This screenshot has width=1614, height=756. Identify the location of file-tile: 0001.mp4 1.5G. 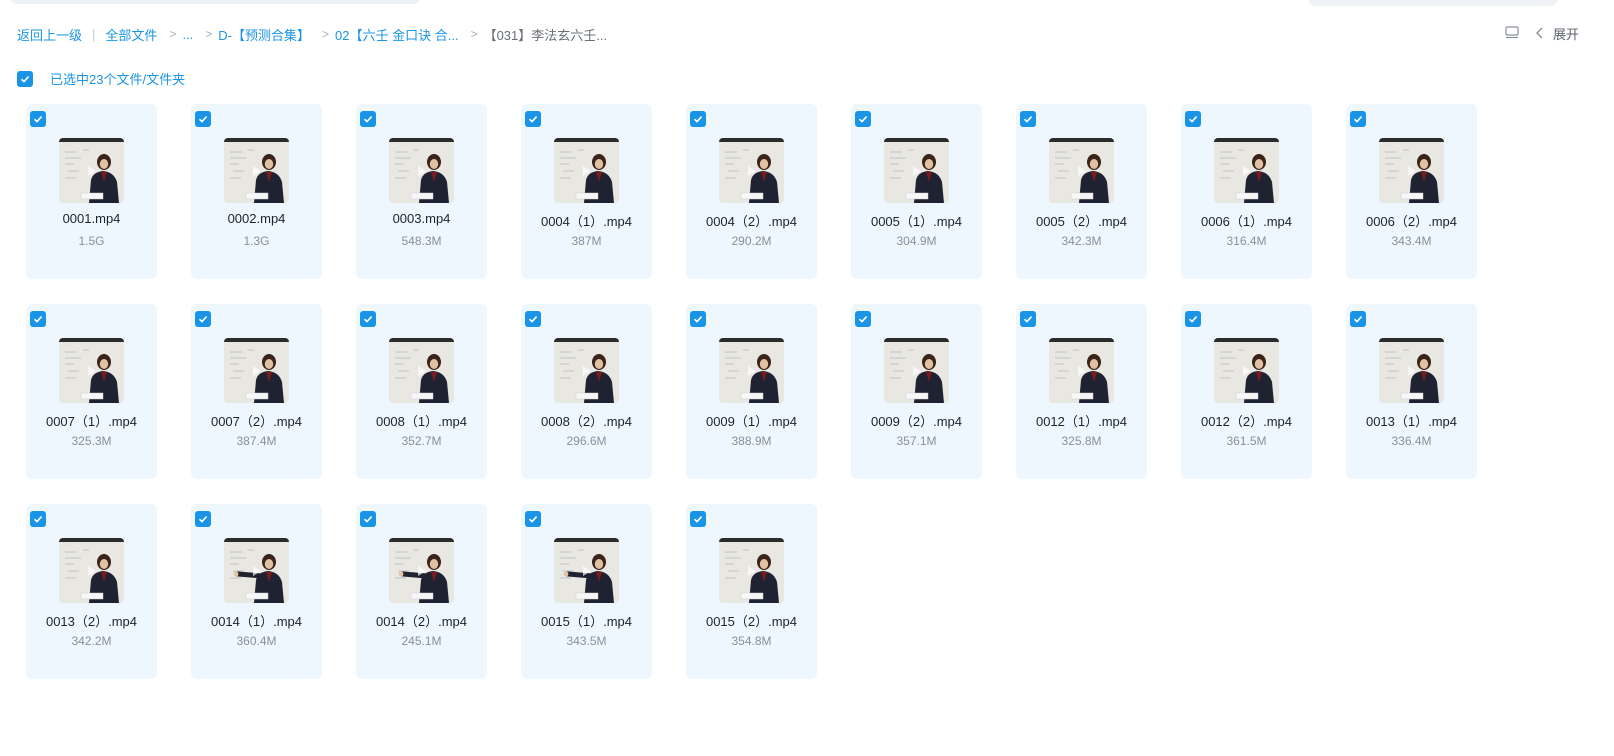
(91, 191).